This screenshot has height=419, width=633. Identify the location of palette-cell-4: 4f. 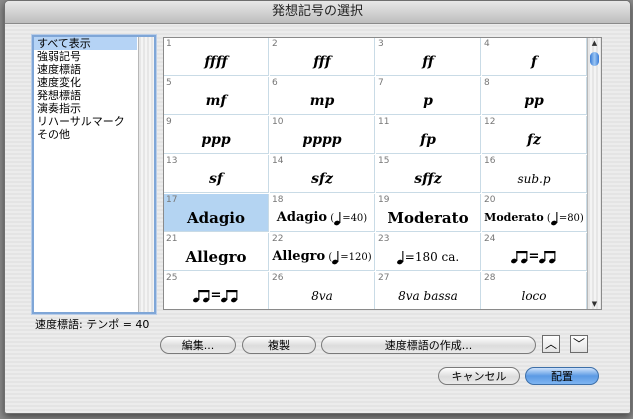
(534, 57).